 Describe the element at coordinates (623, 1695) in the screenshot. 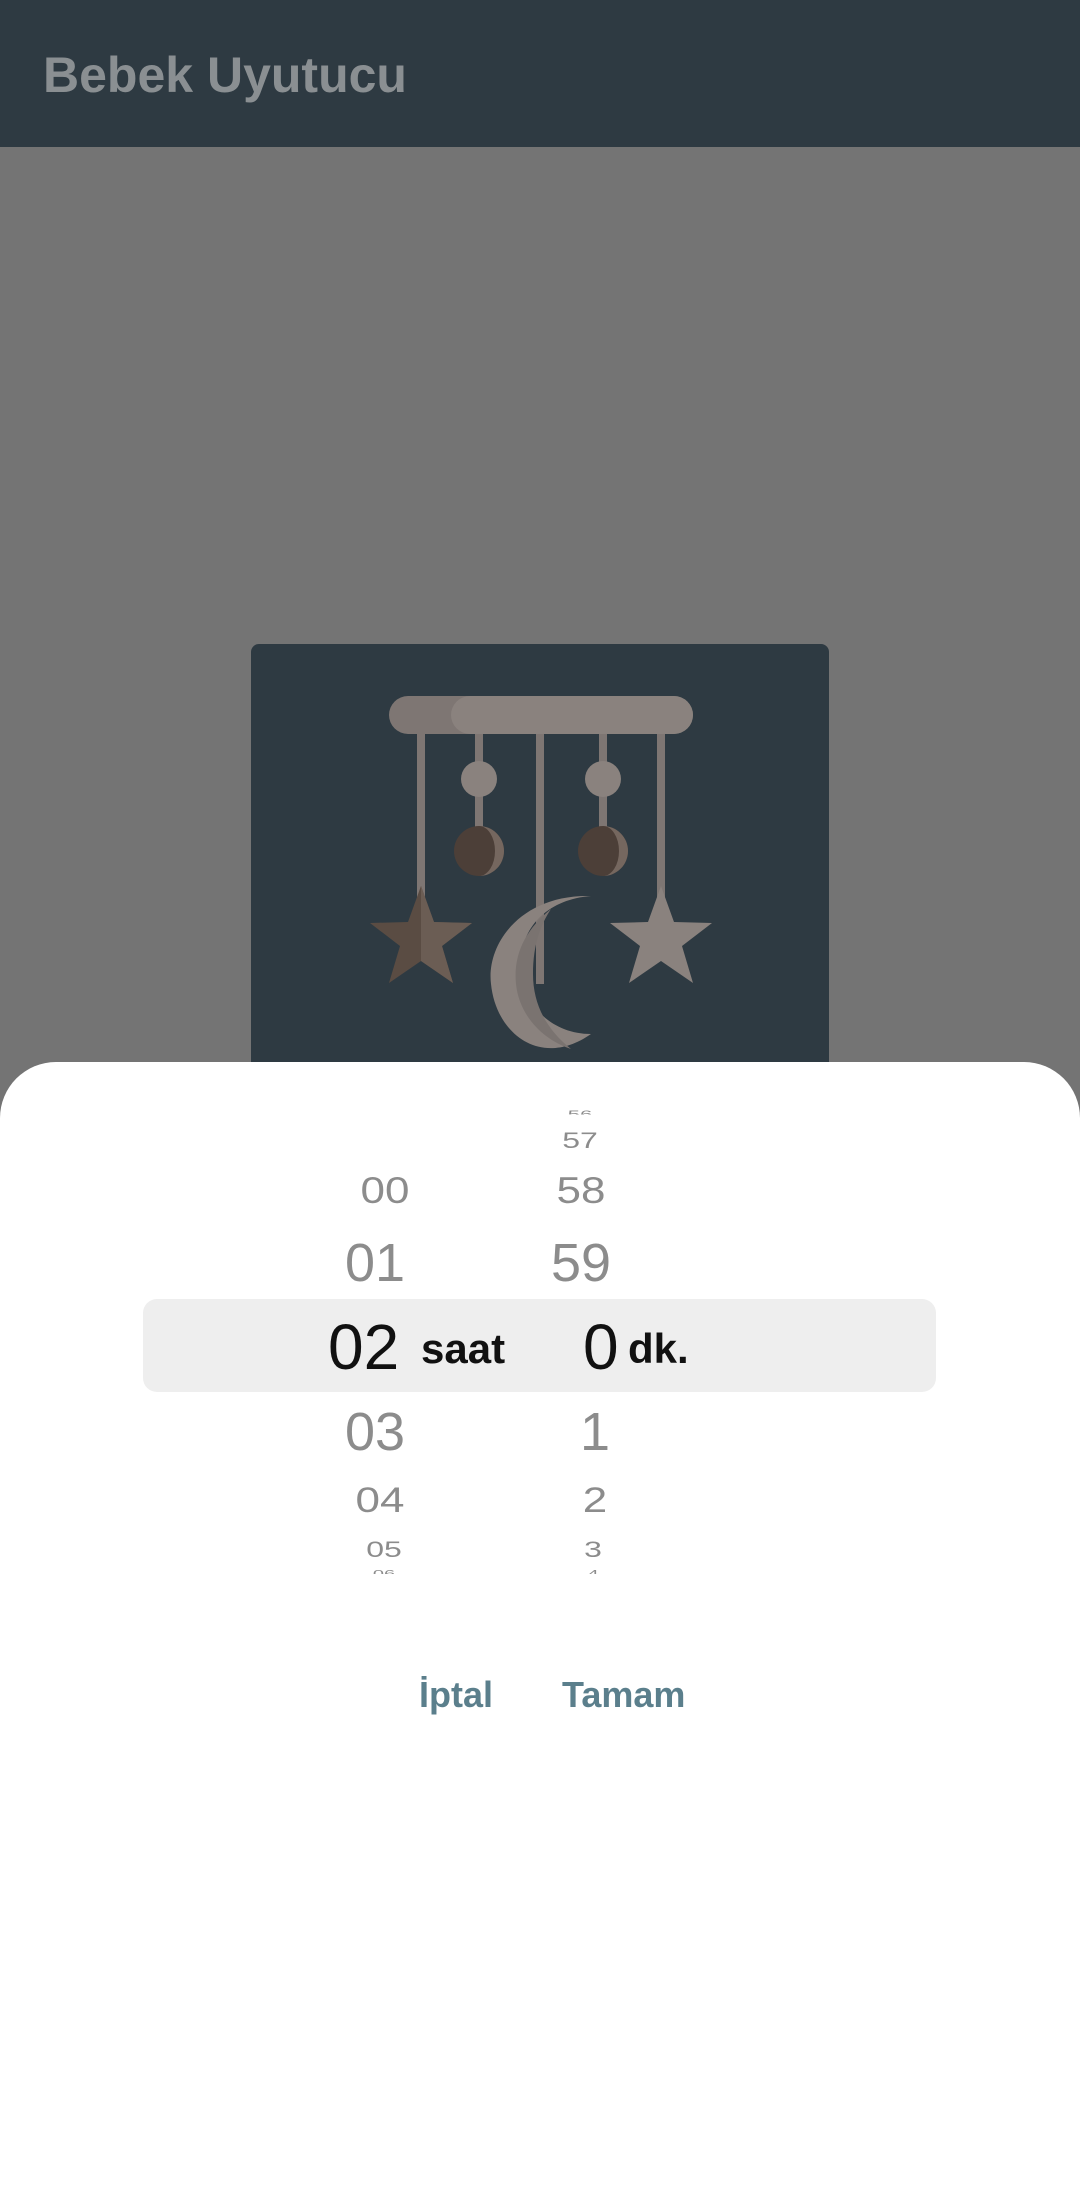

I see `ok-button: Tamam` at that location.